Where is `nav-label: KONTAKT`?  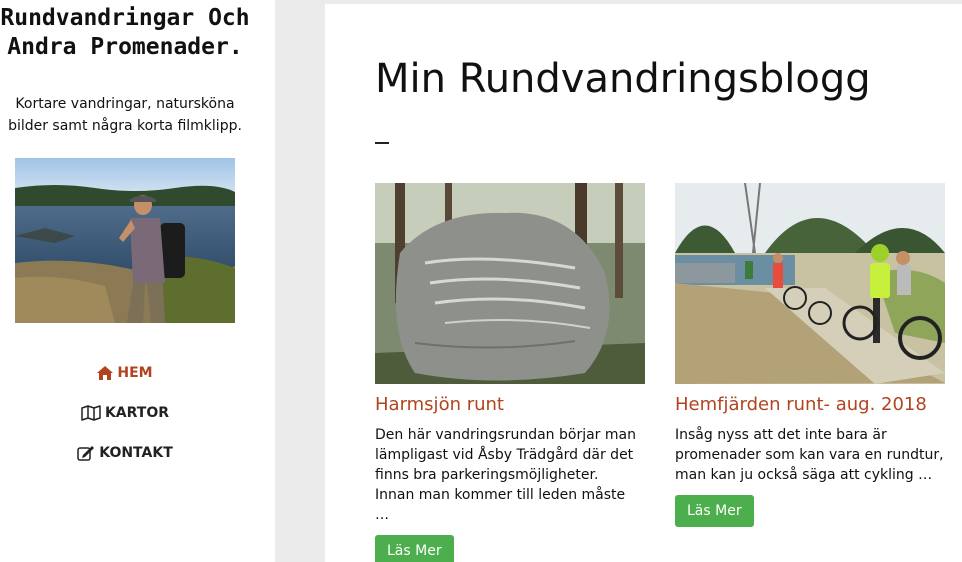 nav-label: KONTAKT is located at coordinates (136, 453).